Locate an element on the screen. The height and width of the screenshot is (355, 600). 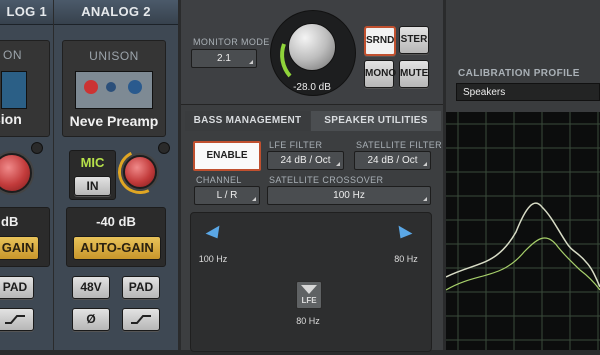
hpf-button-right is located at coordinates (141, 319).